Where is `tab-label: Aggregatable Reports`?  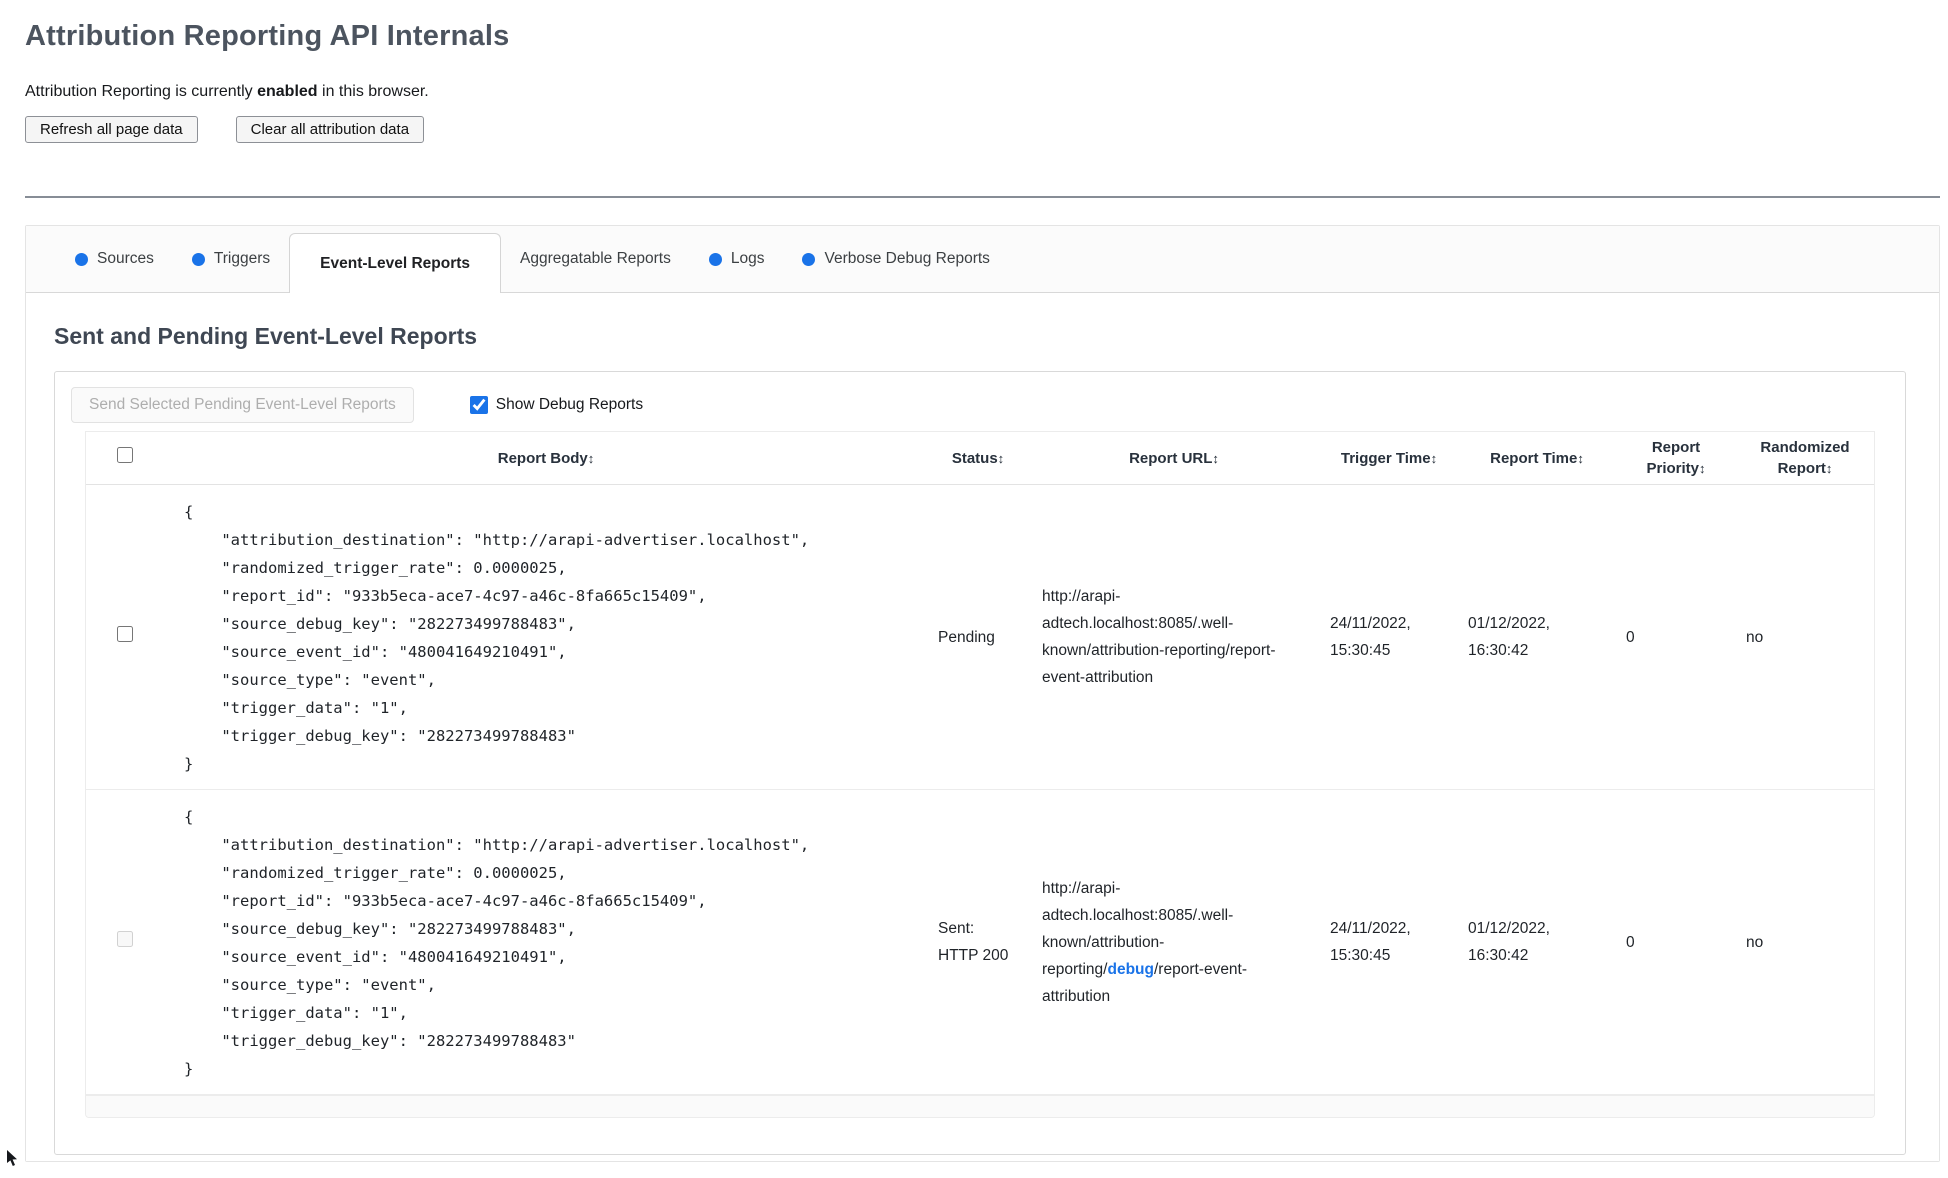 tab-label: Aggregatable Reports is located at coordinates (595, 258).